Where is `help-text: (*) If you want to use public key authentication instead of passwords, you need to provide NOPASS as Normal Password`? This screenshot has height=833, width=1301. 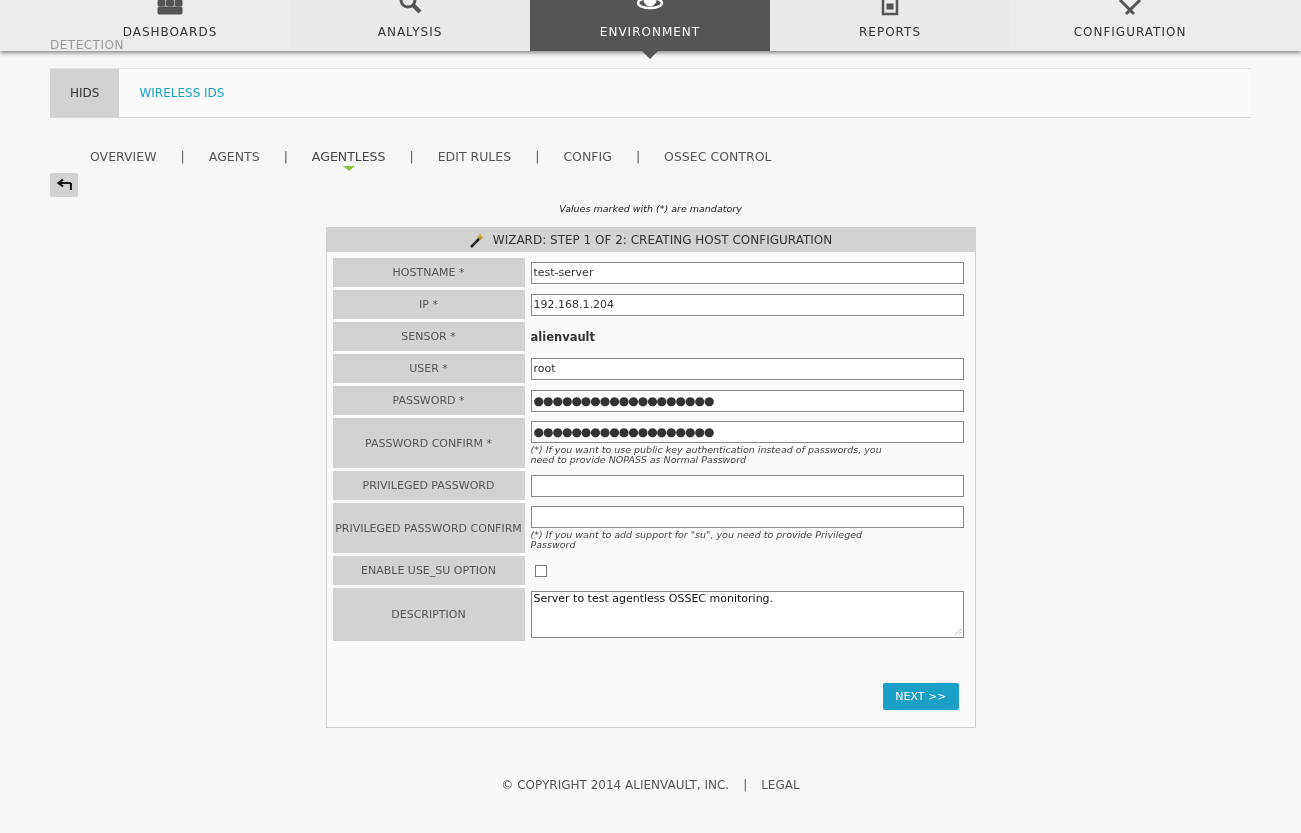
help-text: (*) If you want to use public key authentication instead of passwords, you need to provide NOPASS as Normal Password is located at coordinates (706, 455).